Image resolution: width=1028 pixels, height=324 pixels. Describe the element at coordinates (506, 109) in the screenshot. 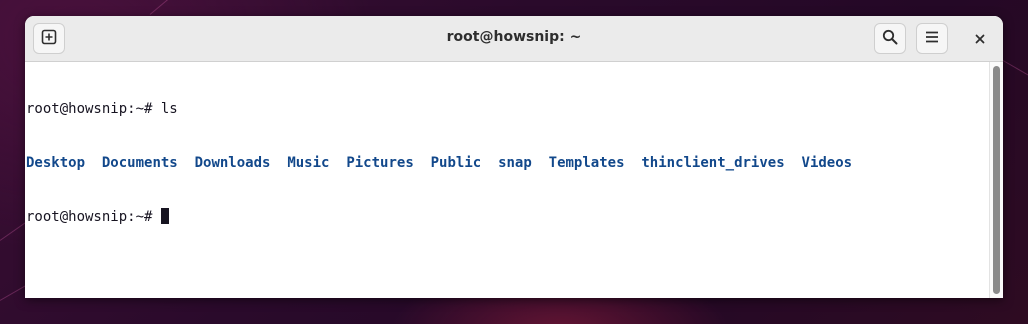

I see `terminal-line: root@howsnip:~# ls` at that location.